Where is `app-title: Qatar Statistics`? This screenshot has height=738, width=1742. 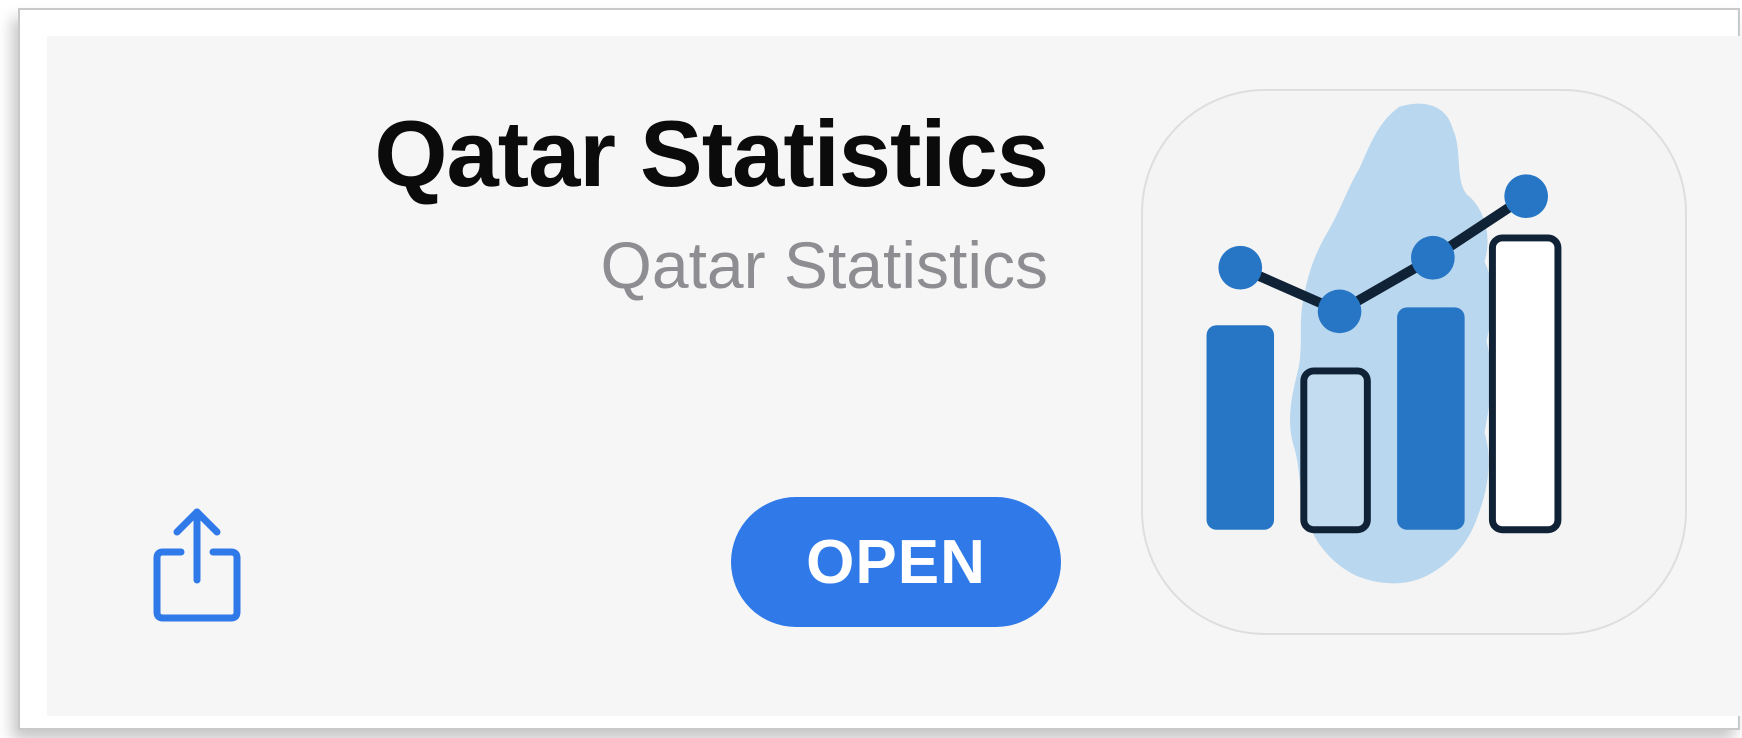
app-title: Qatar Statistics is located at coordinates (711, 153).